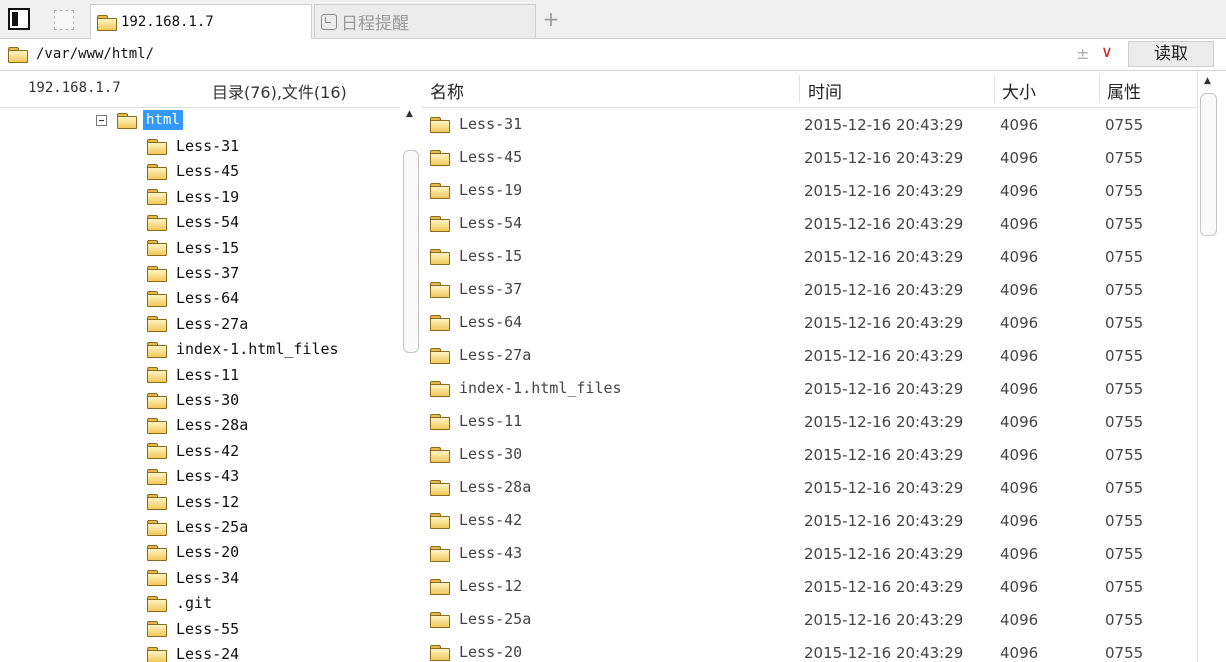 The image size is (1226, 662). What do you see at coordinates (1171, 54) in the screenshot?
I see `read-button: 读取` at bounding box center [1171, 54].